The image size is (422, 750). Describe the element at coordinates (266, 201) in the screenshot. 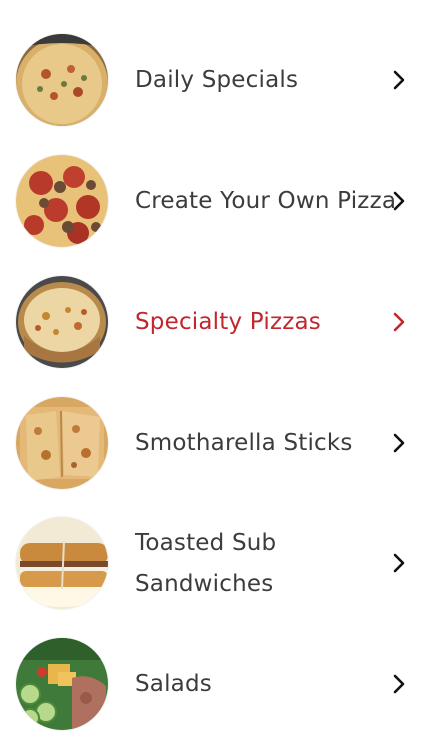

I see `menu-item-label: Create Your Own Pizza` at that location.